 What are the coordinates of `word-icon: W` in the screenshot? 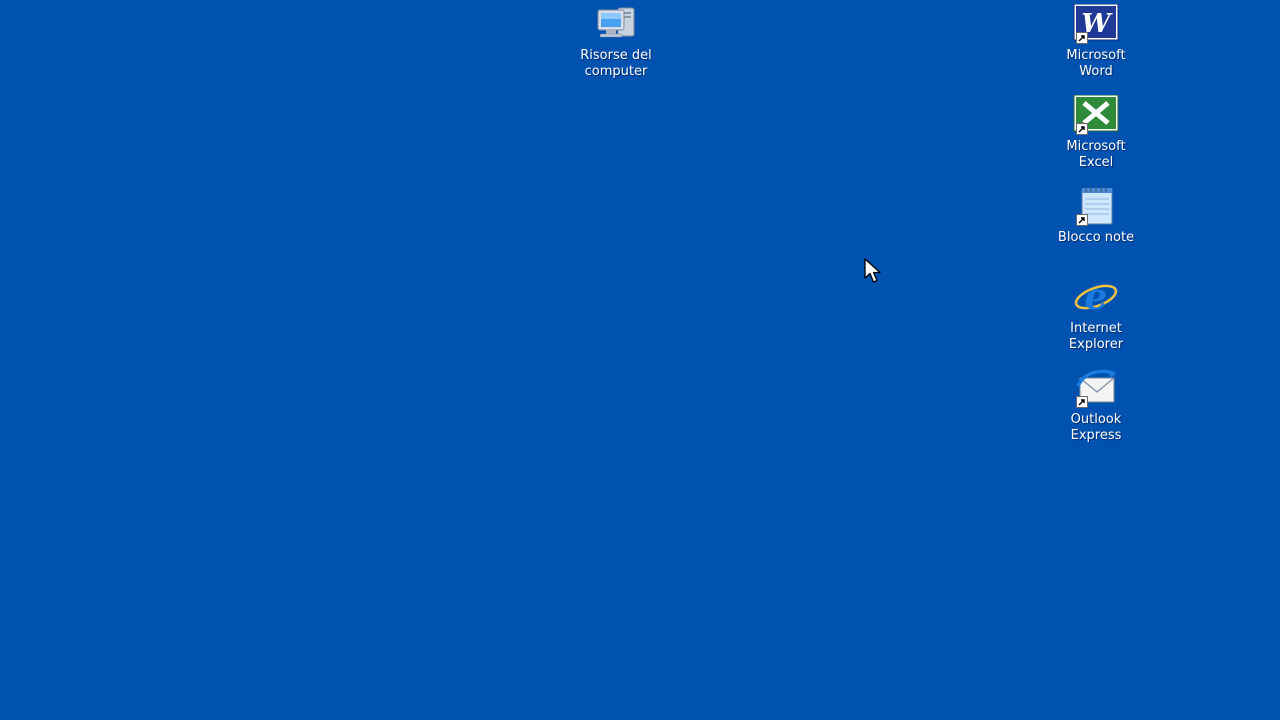 It's located at (1096, 24).